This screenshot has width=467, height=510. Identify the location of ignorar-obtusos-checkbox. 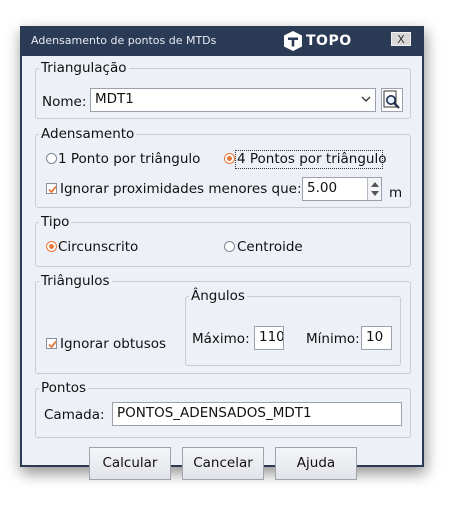
(51, 343).